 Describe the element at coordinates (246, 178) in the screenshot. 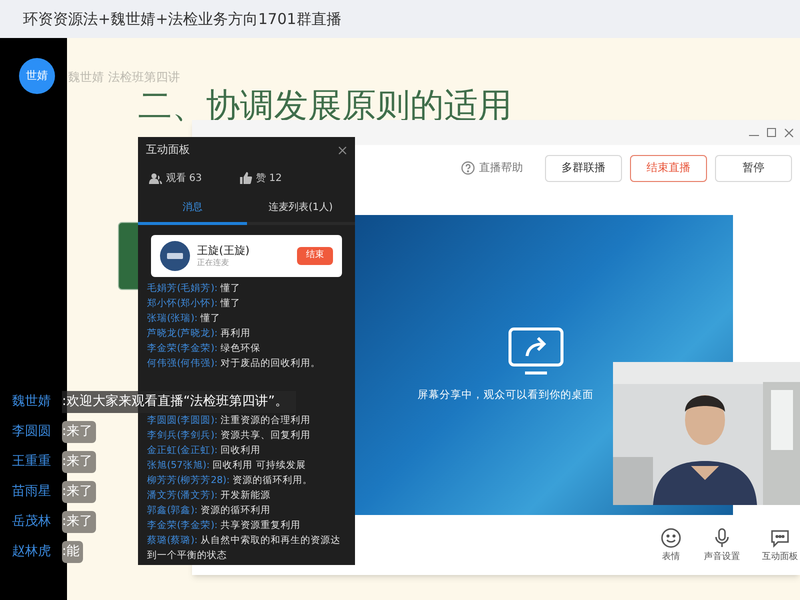

I see `thumbs-up-icon` at that location.